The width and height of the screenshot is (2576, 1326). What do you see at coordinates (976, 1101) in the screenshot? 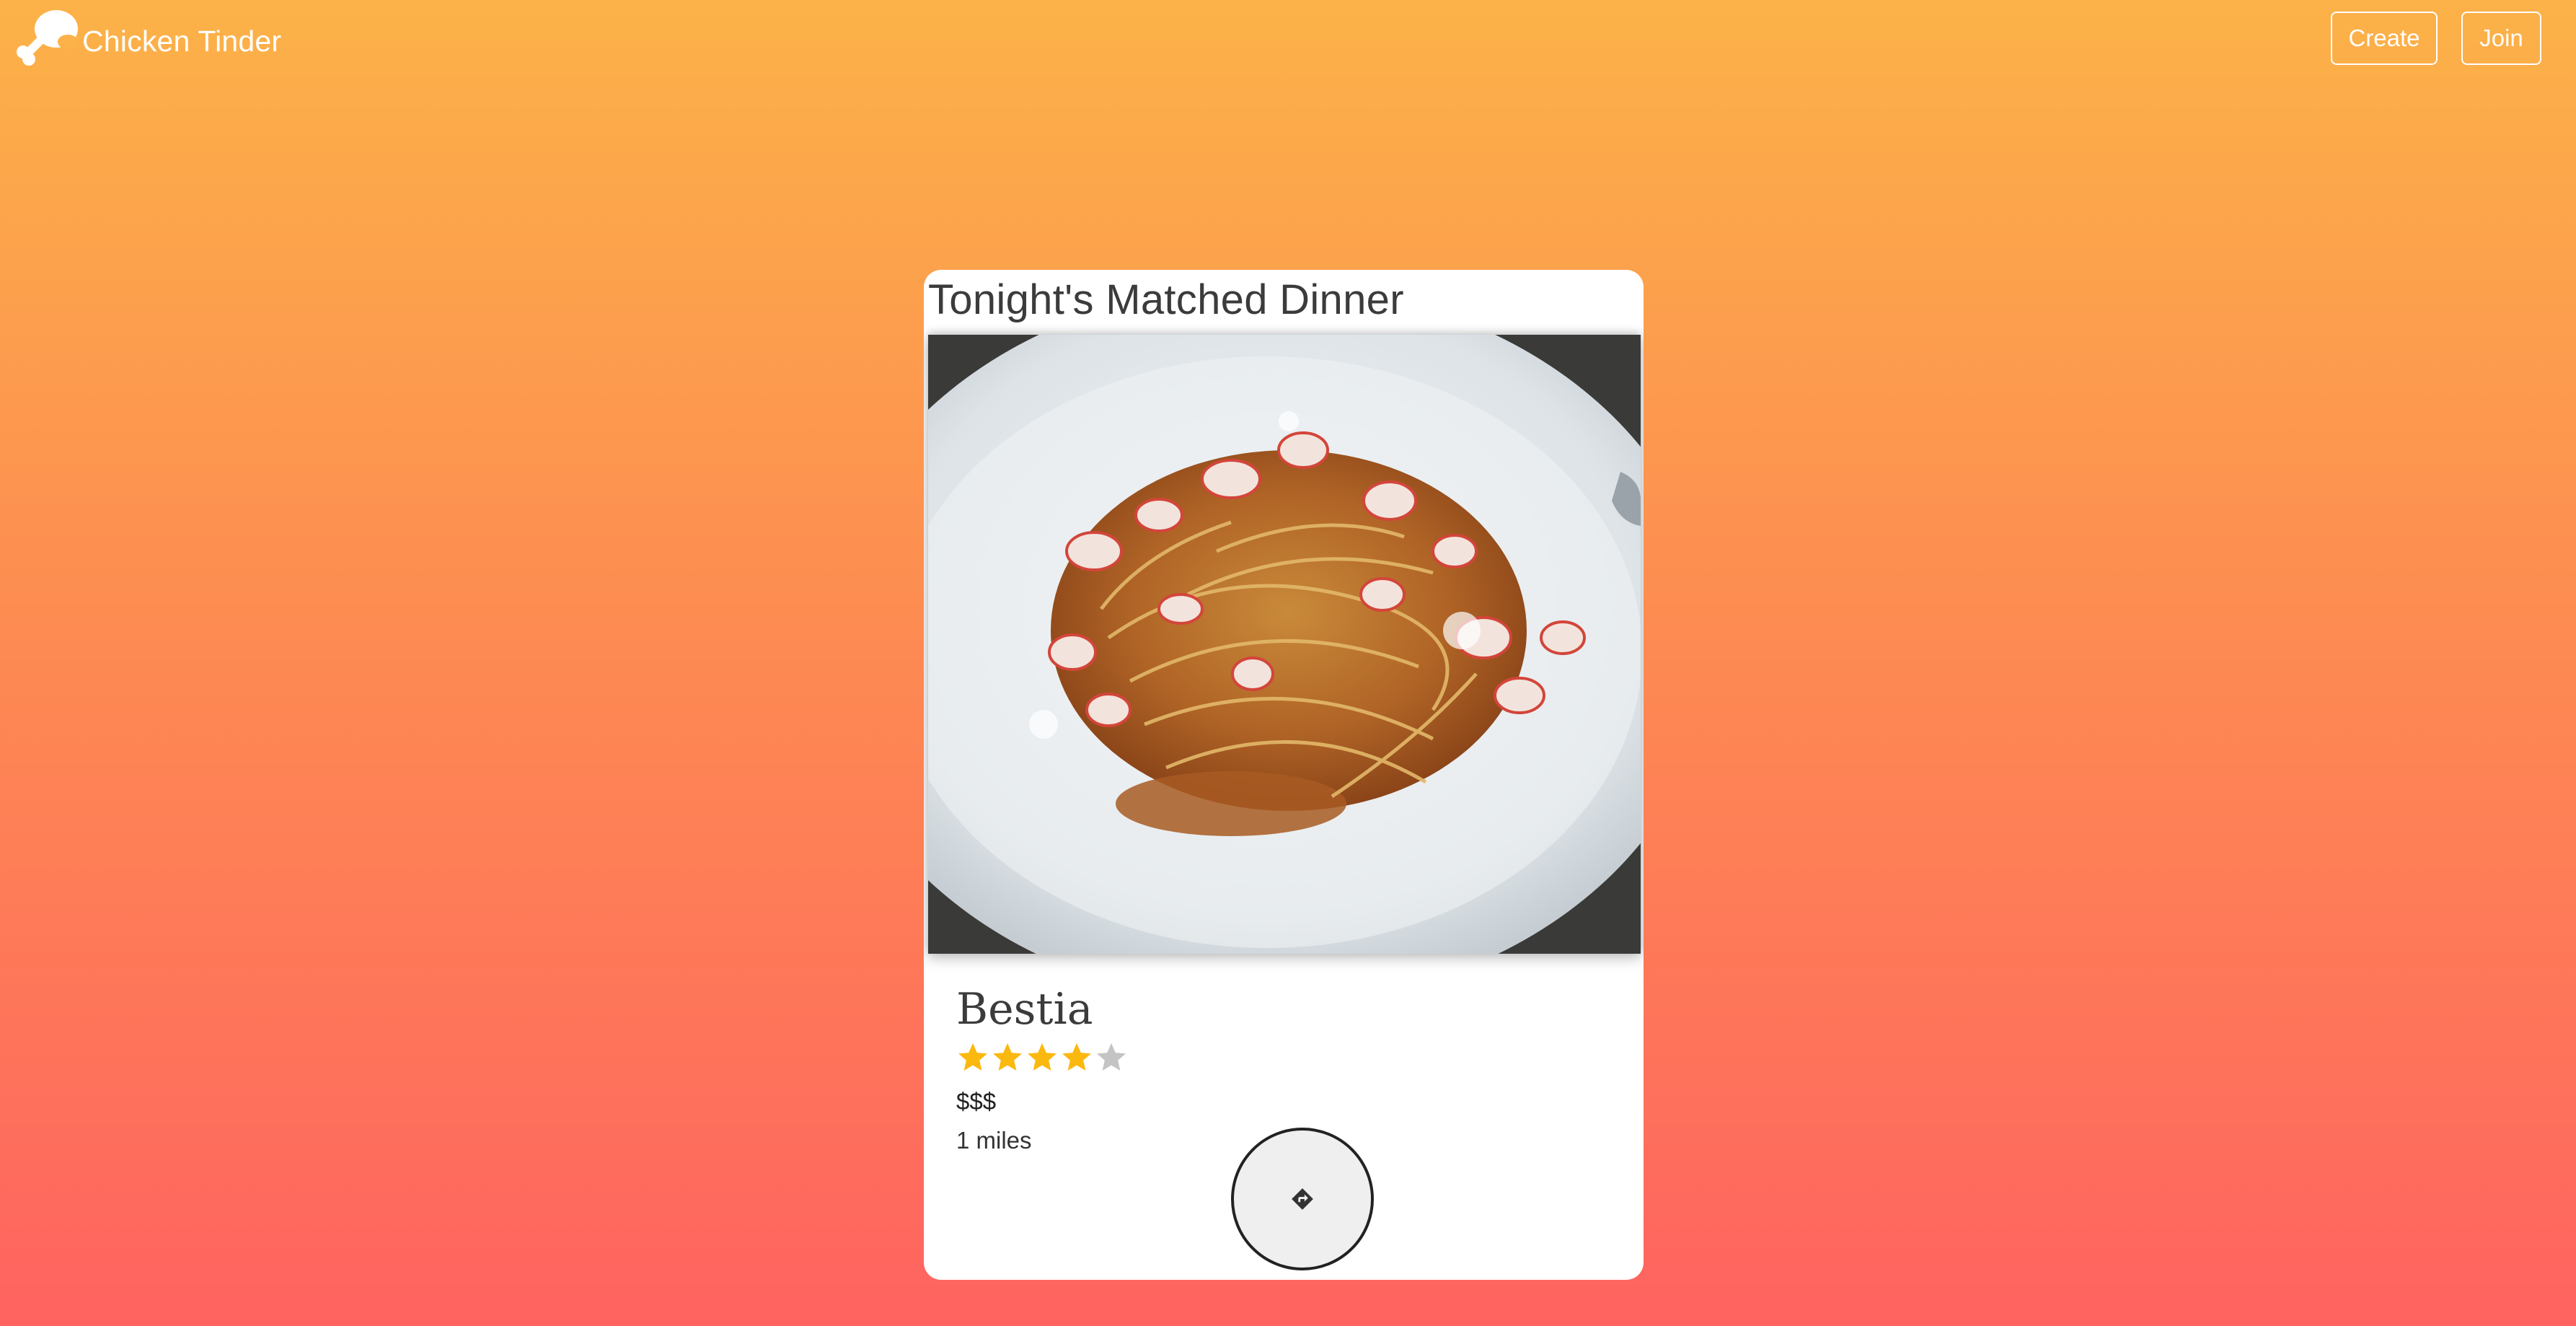
I see `price-level: $$$` at bounding box center [976, 1101].